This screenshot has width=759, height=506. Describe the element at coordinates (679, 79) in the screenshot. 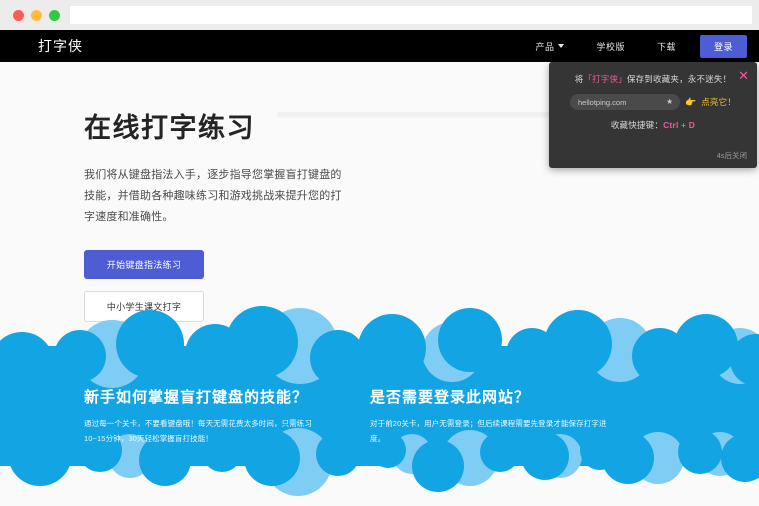

I see `popup-title-suffix: 保存到收藏夹，永不迷失！` at that location.